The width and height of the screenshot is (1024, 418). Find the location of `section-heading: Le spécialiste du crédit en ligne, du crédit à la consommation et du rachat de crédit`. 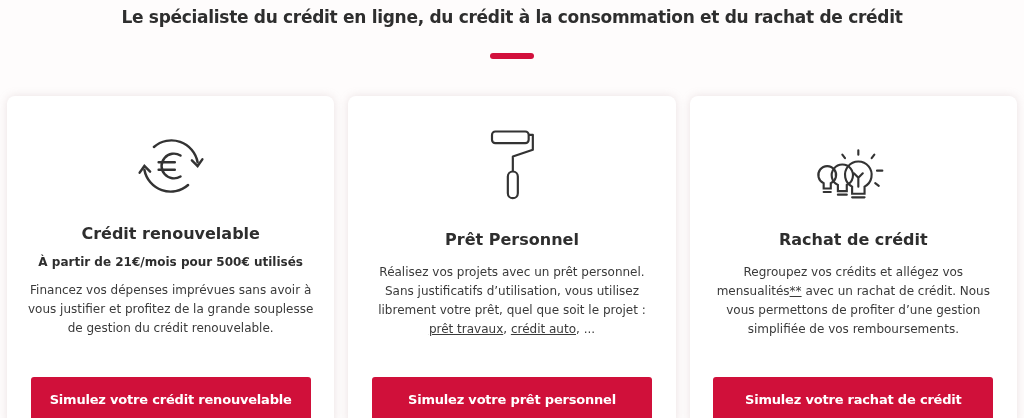

section-heading: Le spécialiste du crédit en ligne, du crédit à la consommation et du rachat de crédit is located at coordinates (512, 17).